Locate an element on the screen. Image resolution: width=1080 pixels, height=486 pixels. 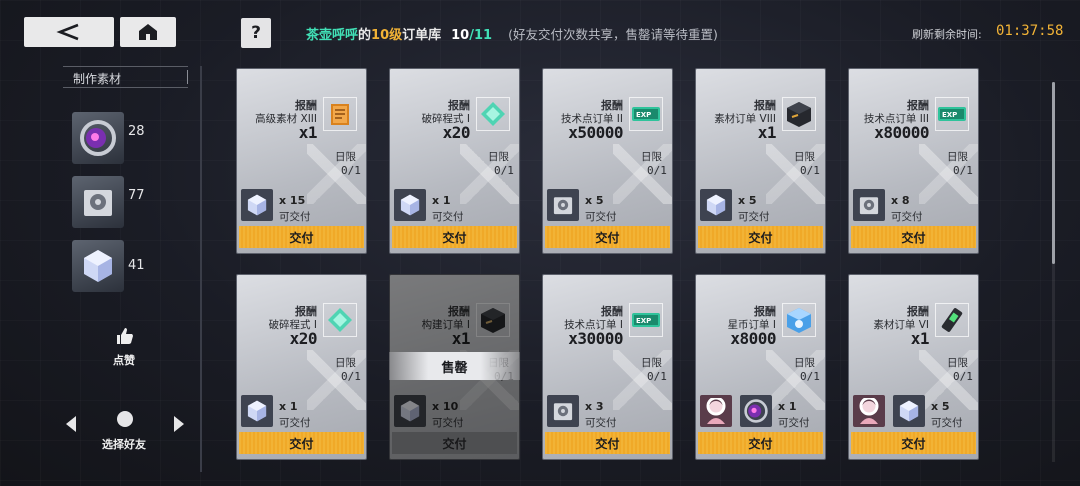
scrollbar-thumb is located at coordinates (1053, 173).